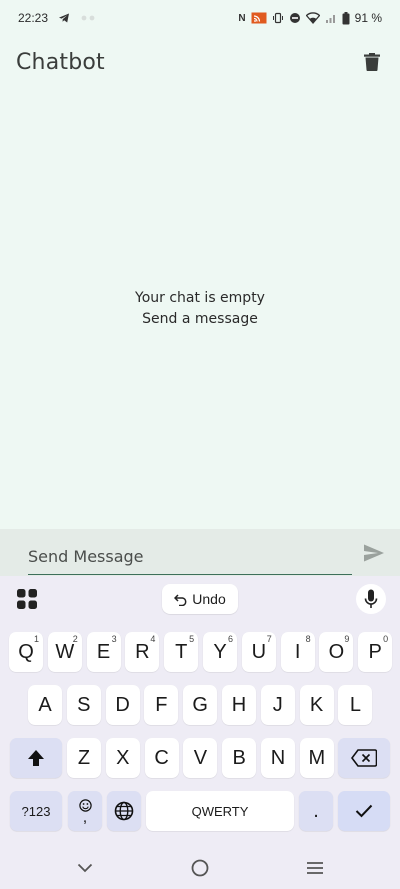 The height and width of the screenshot is (889, 400). What do you see at coordinates (75, 639) in the screenshot?
I see `key-hint: 2` at bounding box center [75, 639].